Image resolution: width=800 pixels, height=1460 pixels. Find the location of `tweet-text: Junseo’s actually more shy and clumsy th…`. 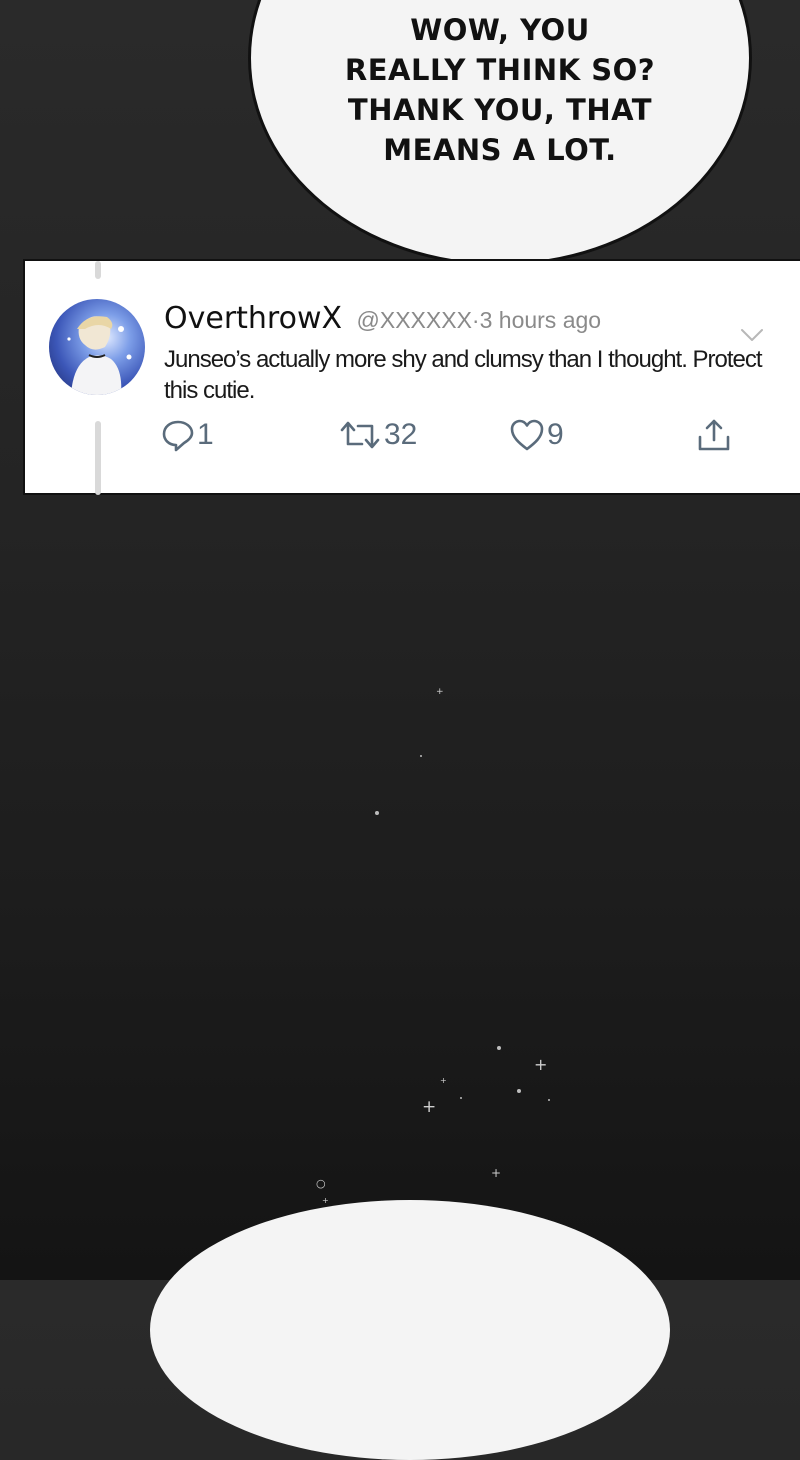

tweet-text: Junseo’s actually more shy and clumsy th… is located at coordinates (463, 375).